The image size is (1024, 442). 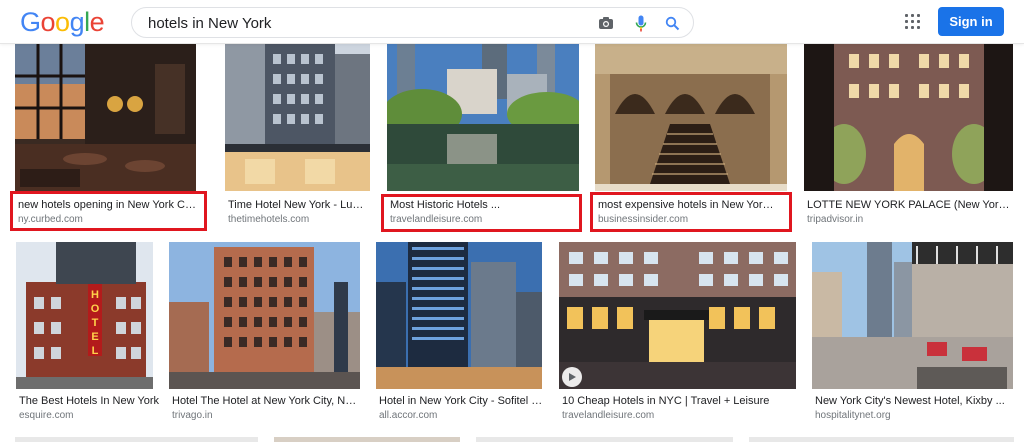 What do you see at coordinates (572, 377) in the screenshot?
I see `play-video-icon` at bounding box center [572, 377].